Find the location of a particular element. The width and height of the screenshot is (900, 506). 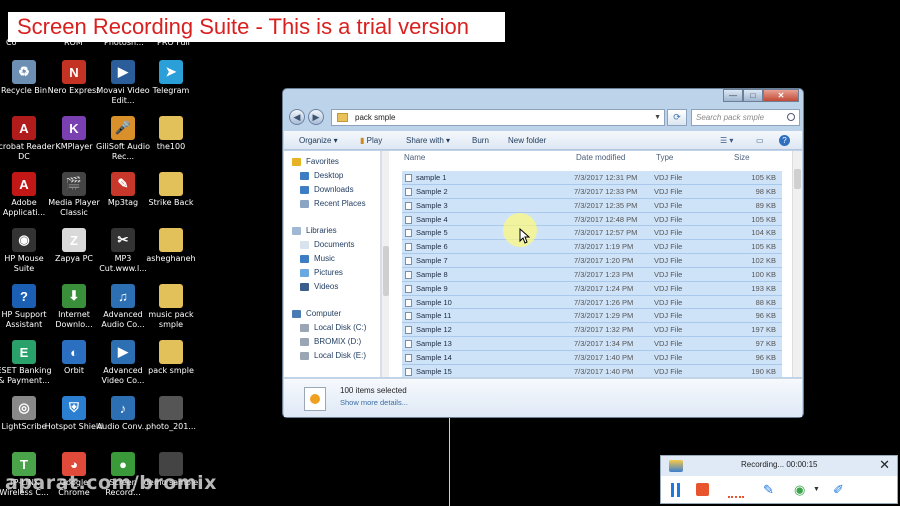

file-scrollbar is located at coordinates (797, 264).